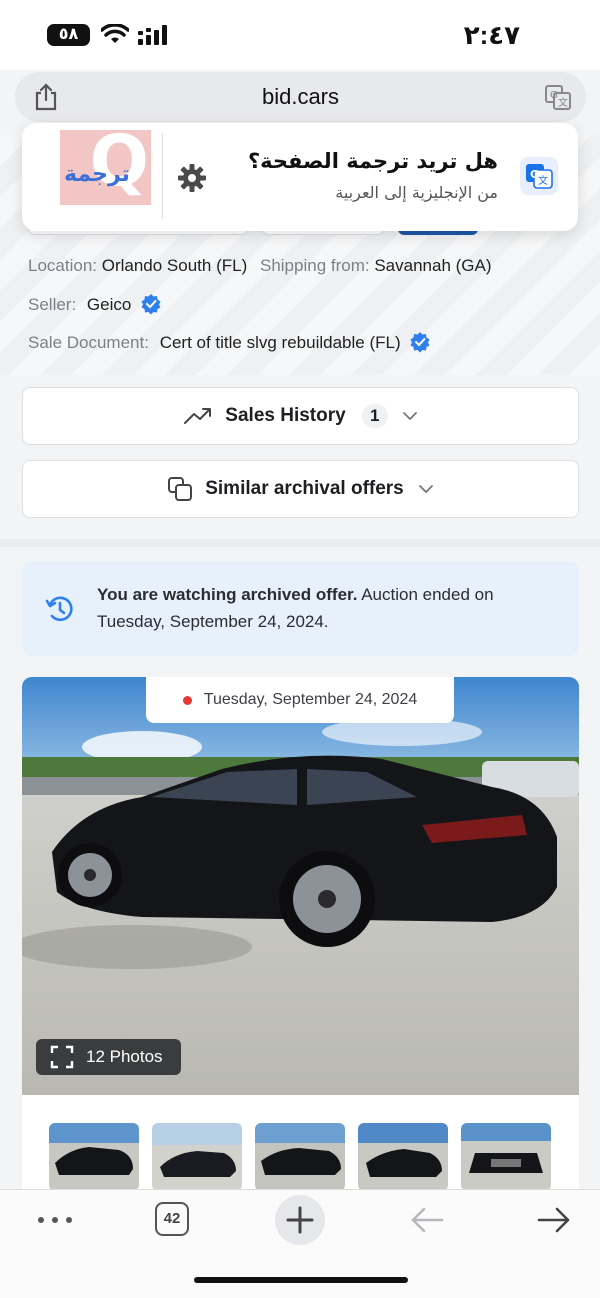  What do you see at coordinates (162, 176) in the screenshot?
I see `popup-divider` at bounding box center [162, 176].